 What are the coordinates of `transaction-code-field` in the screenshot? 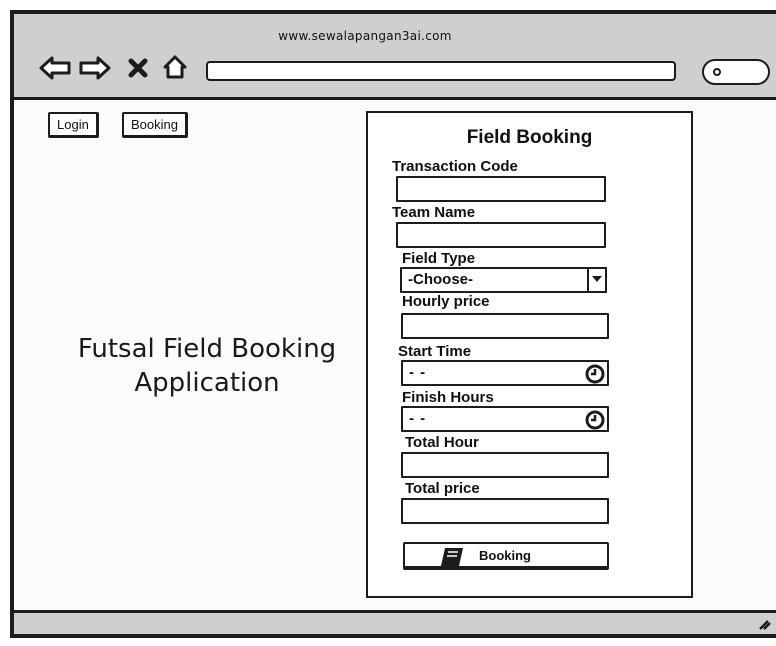 It's located at (501, 189).